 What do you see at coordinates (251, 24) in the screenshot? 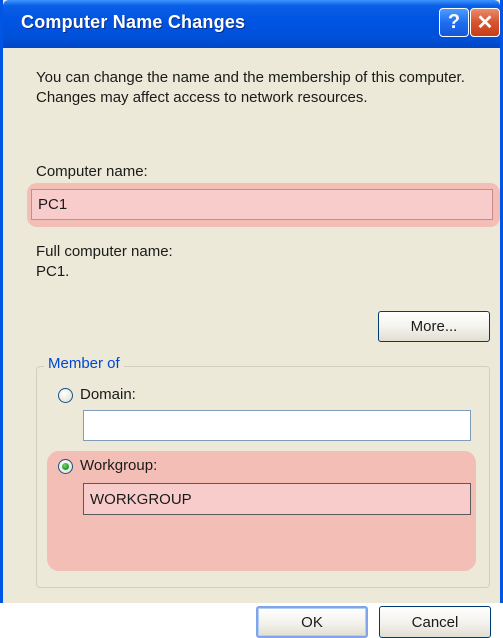
I see `title-bar: Computer Name Changes ? ✕` at bounding box center [251, 24].